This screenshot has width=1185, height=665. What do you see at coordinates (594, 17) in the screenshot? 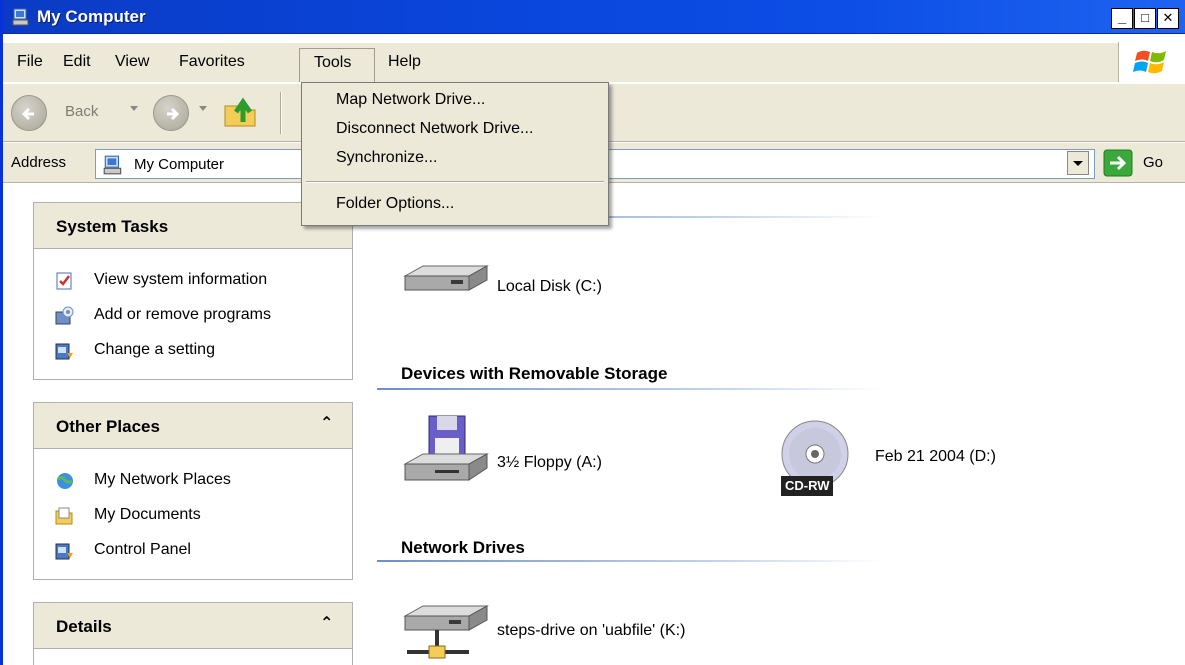
I see `title-bar: My Computer _ □ ✕` at bounding box center [594, 17].